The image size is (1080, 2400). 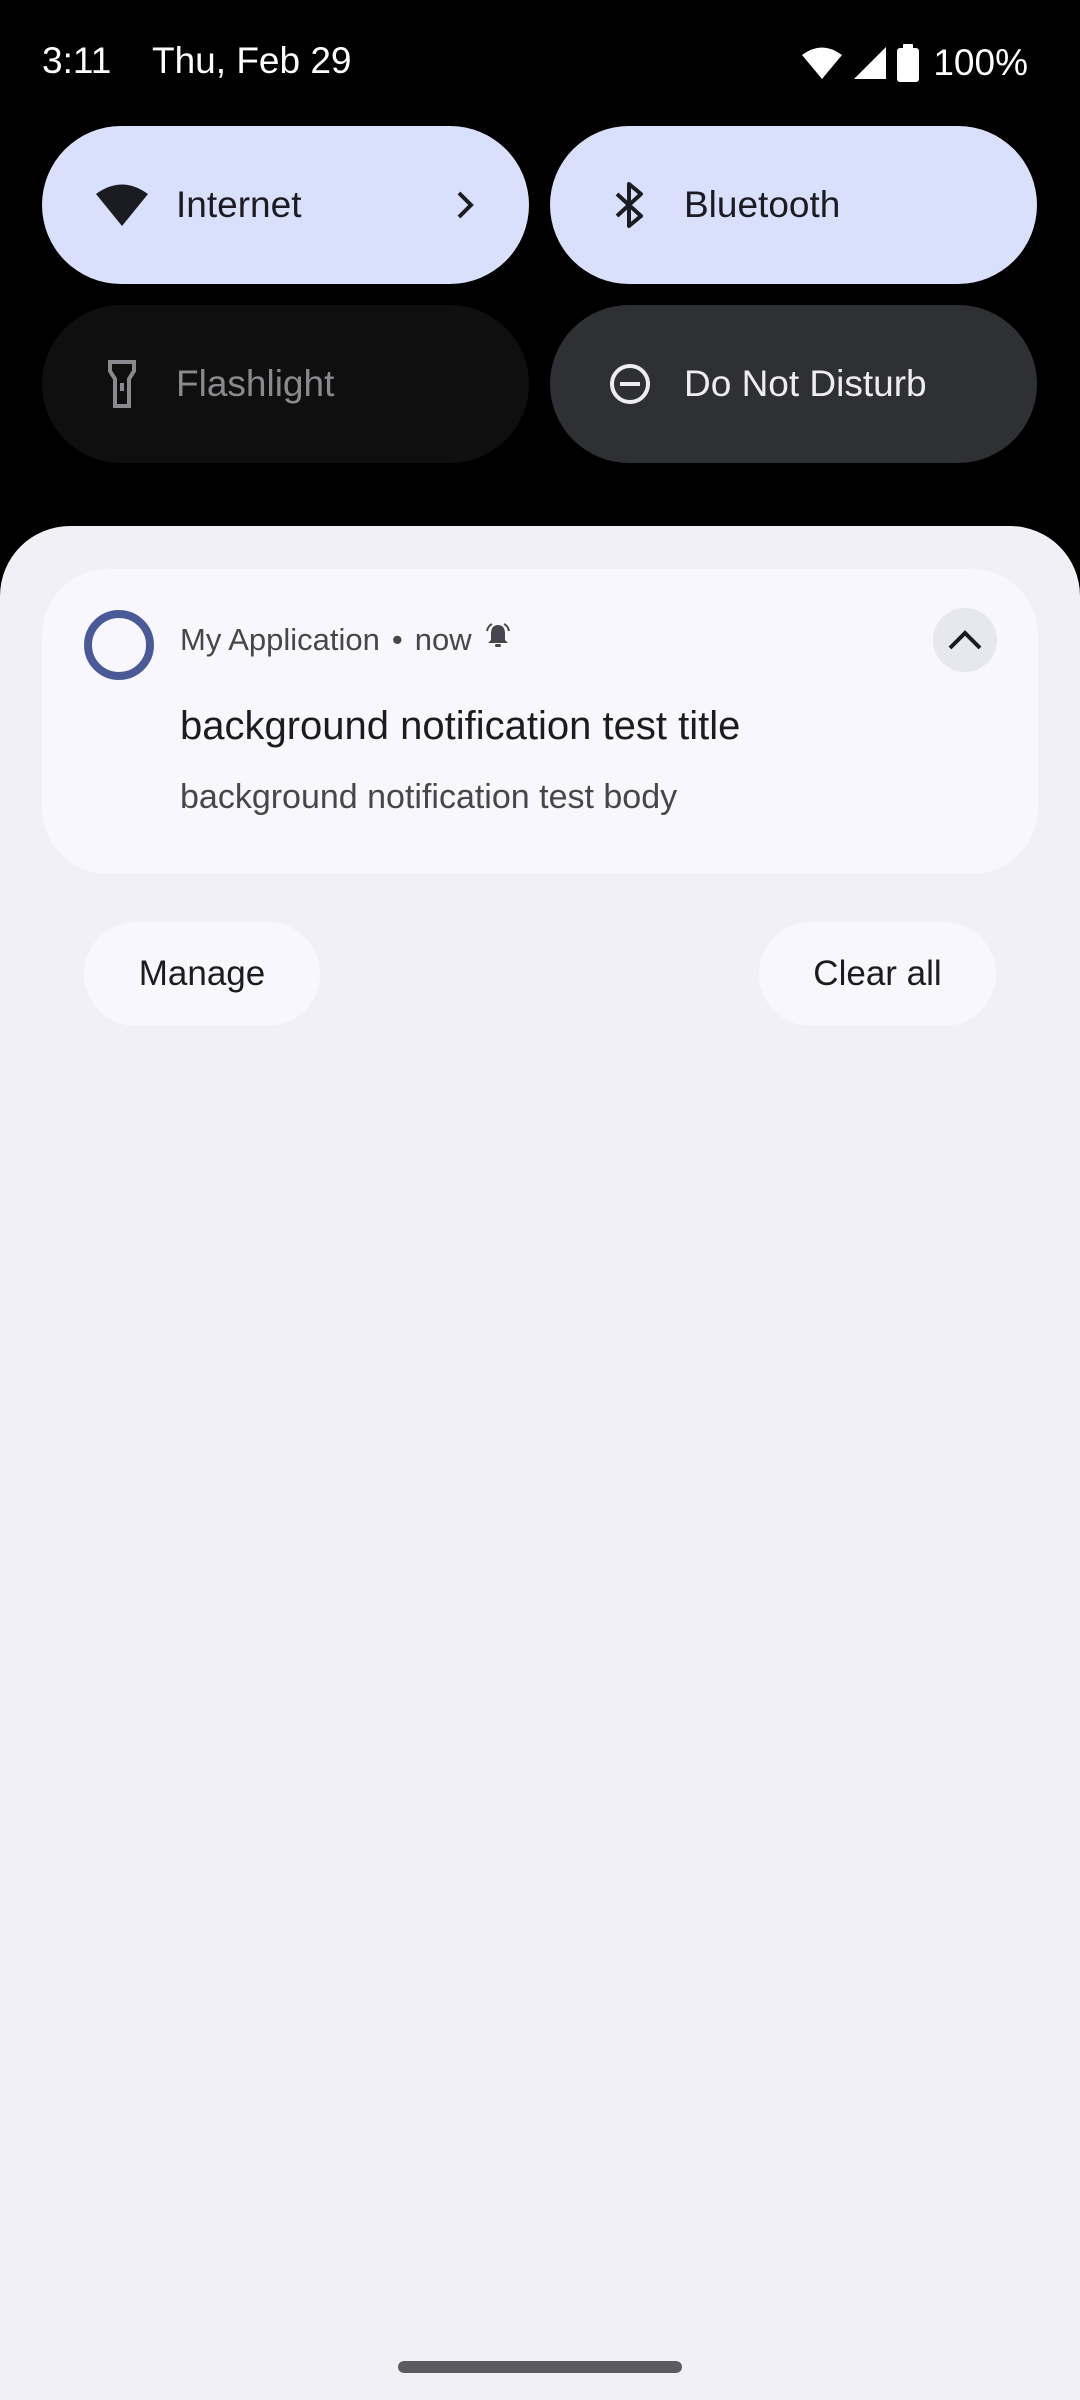 What do you see at coordinates (77, 60) in the screenshot?
I see `status-time: 3:11` at bounding box center [77, 60].